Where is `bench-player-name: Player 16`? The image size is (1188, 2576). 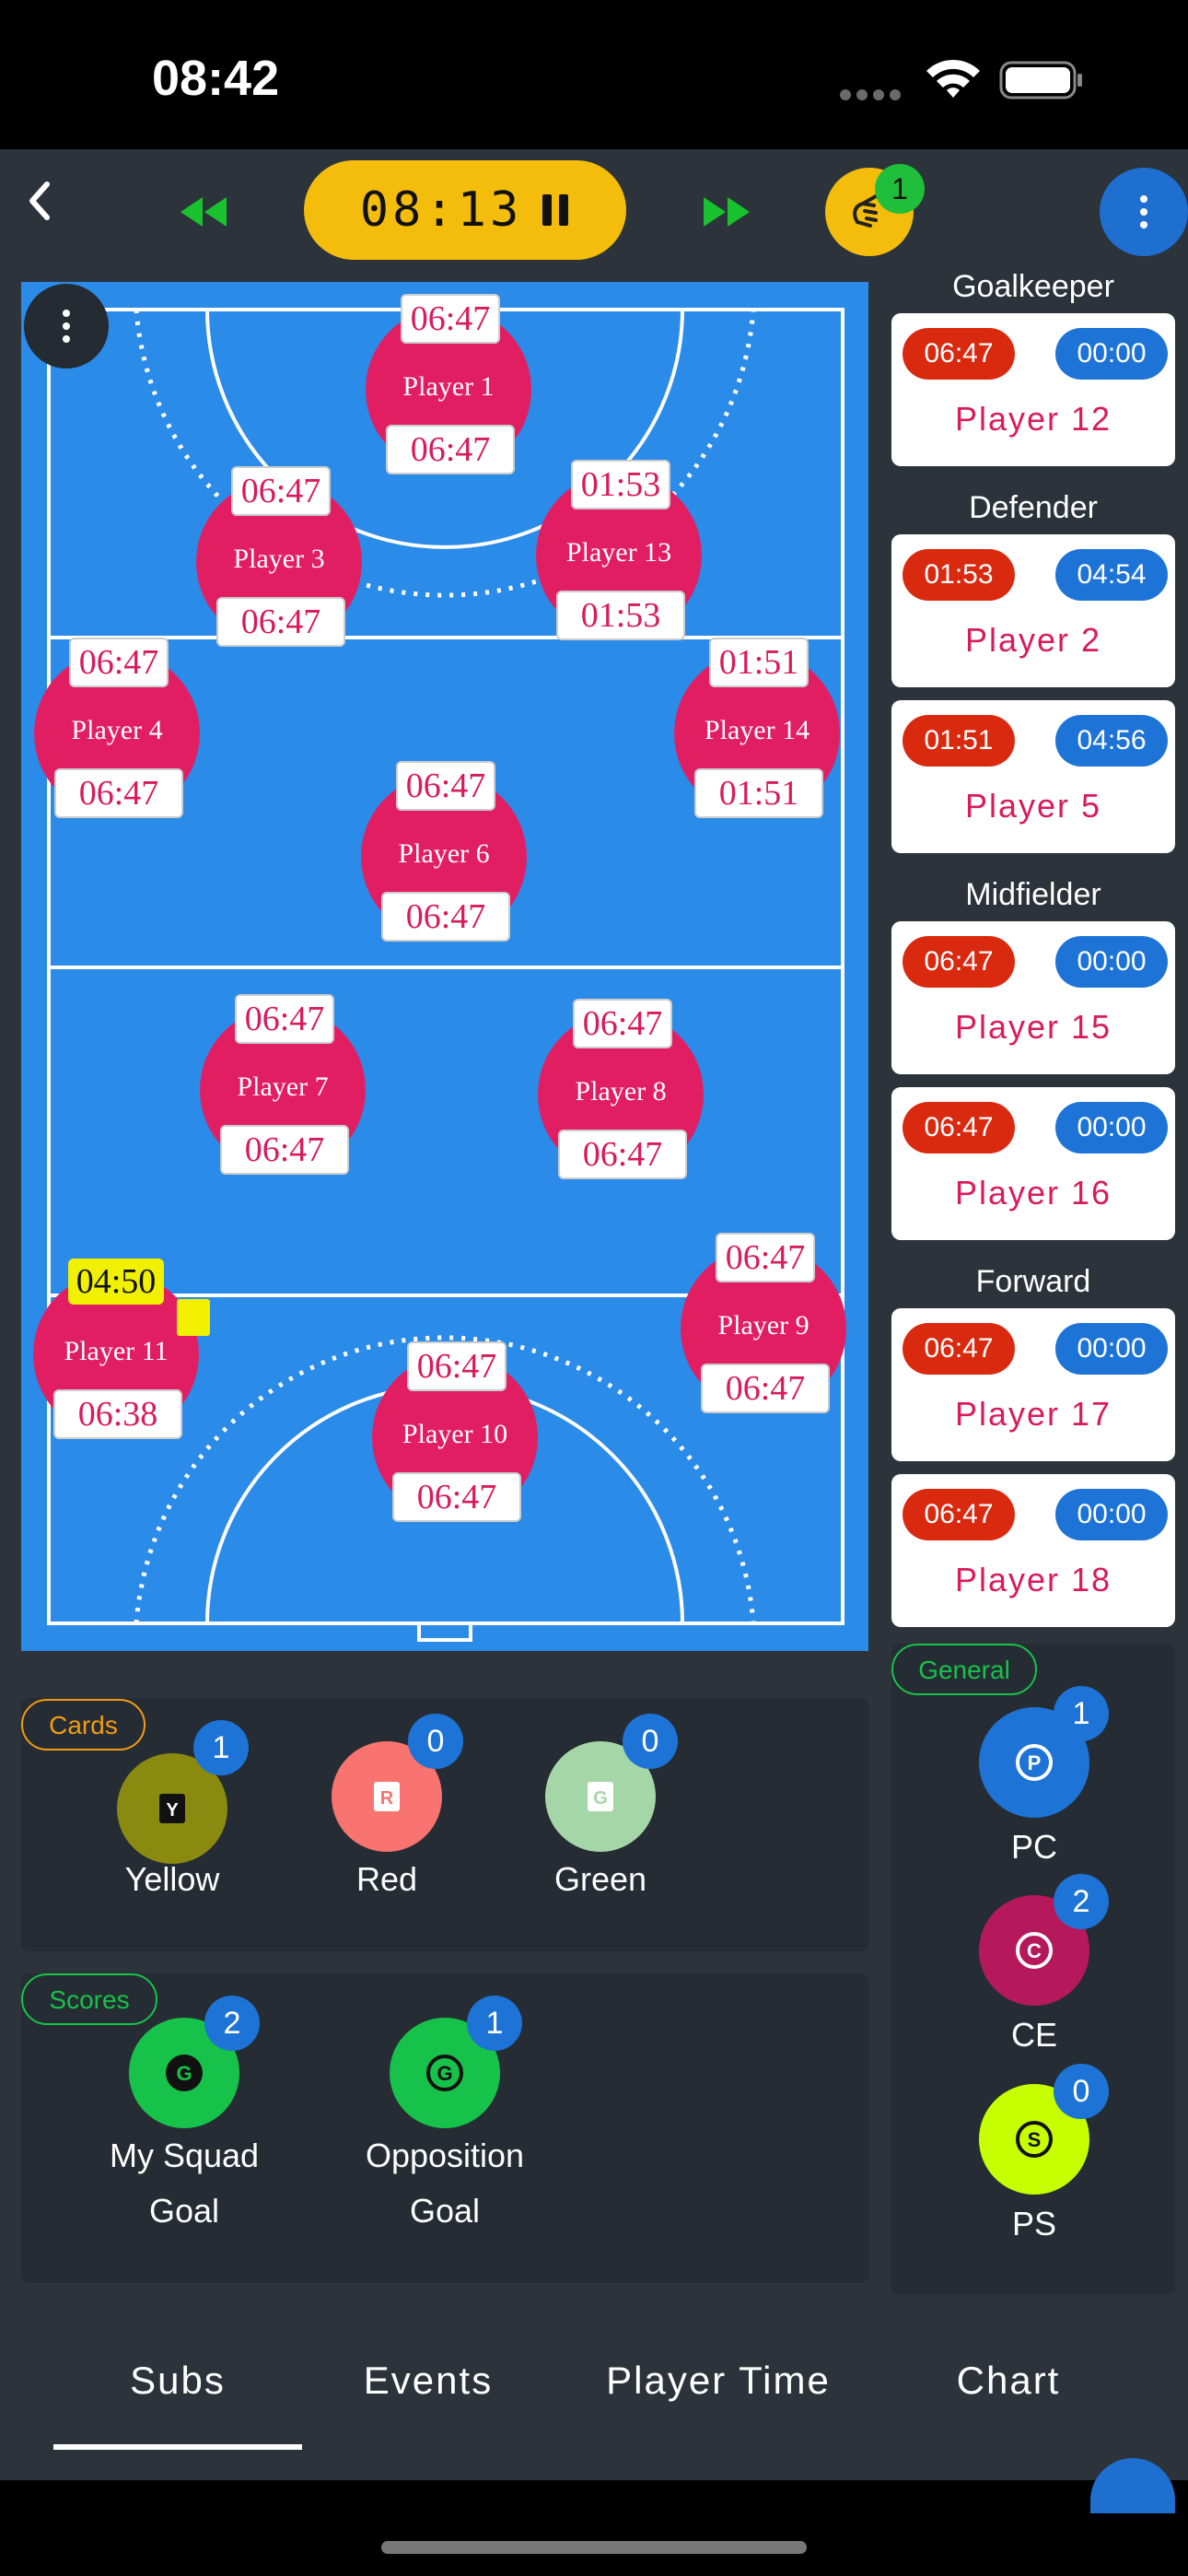 bench-player-name: Player 16 is located at coordinates (1033, 1193).